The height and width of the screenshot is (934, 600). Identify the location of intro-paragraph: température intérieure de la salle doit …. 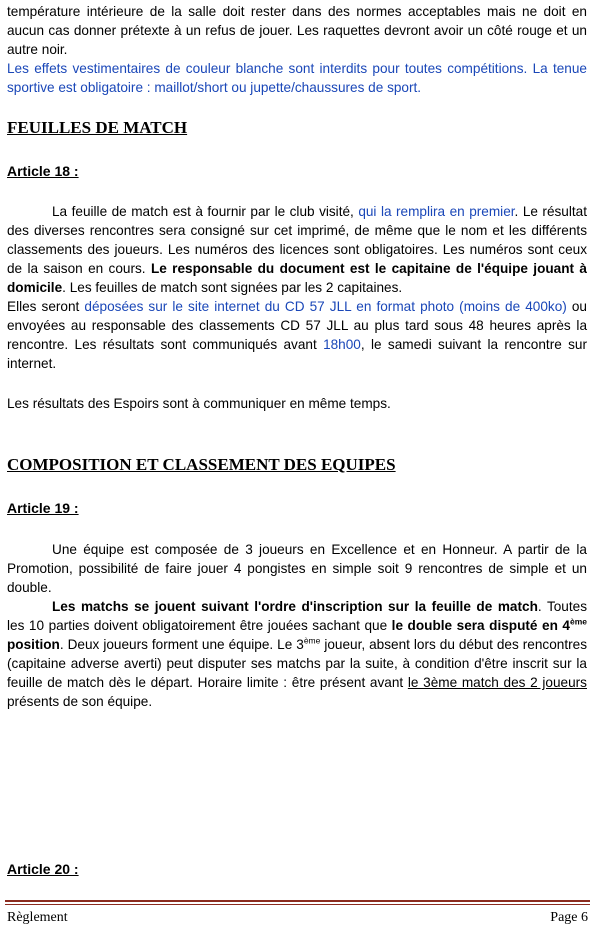
(297, 30).